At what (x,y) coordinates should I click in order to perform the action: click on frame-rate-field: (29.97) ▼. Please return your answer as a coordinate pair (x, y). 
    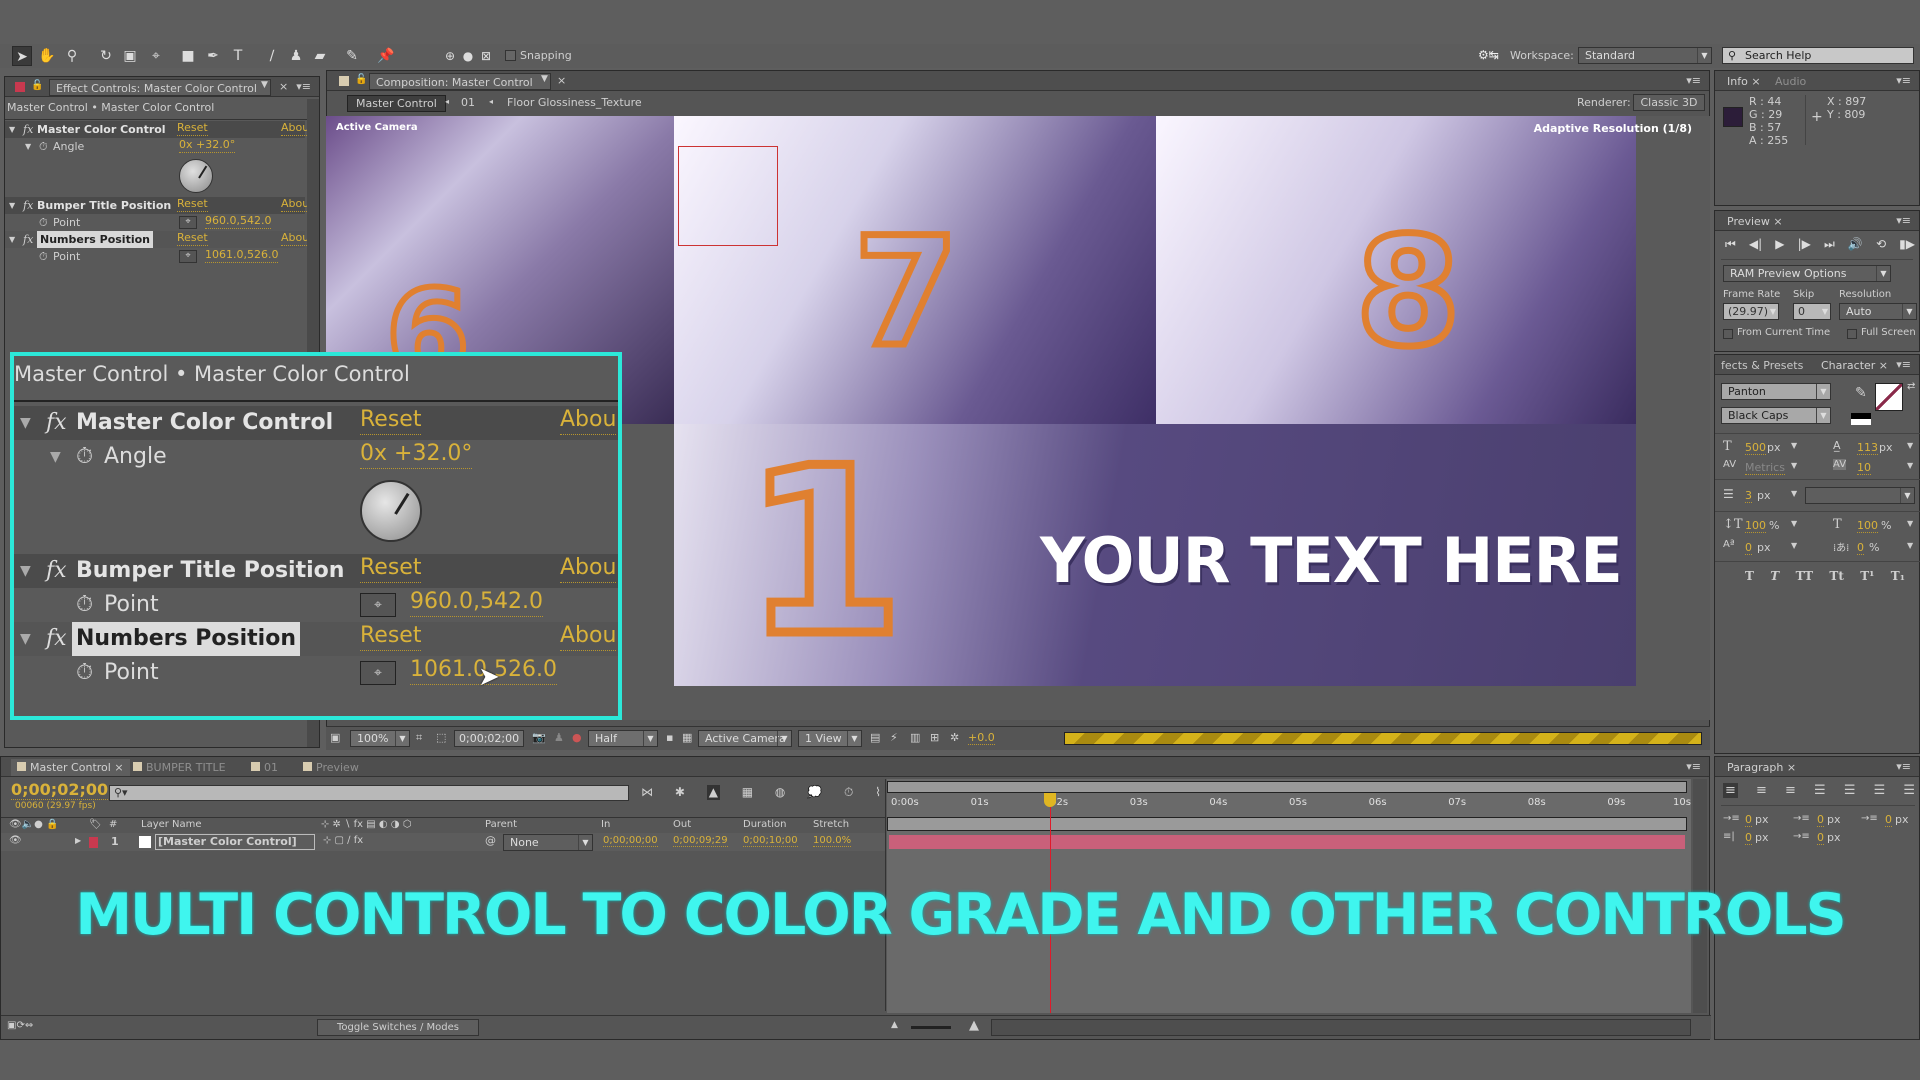
    Looking at the image, I should click on (1751, 311).